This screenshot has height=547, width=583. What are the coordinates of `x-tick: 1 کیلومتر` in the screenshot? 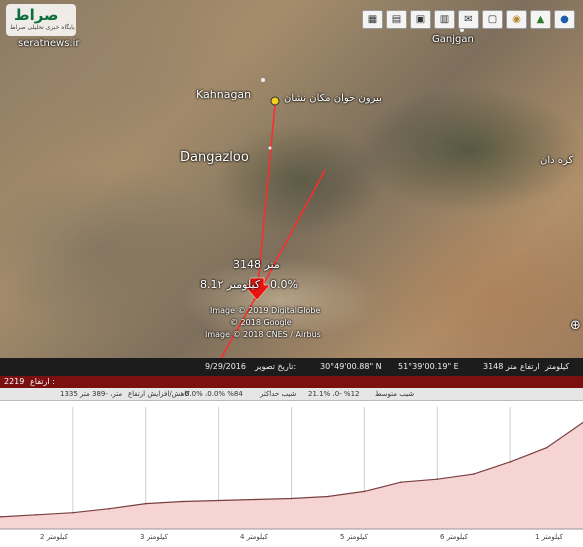 It's located at (549, 537).